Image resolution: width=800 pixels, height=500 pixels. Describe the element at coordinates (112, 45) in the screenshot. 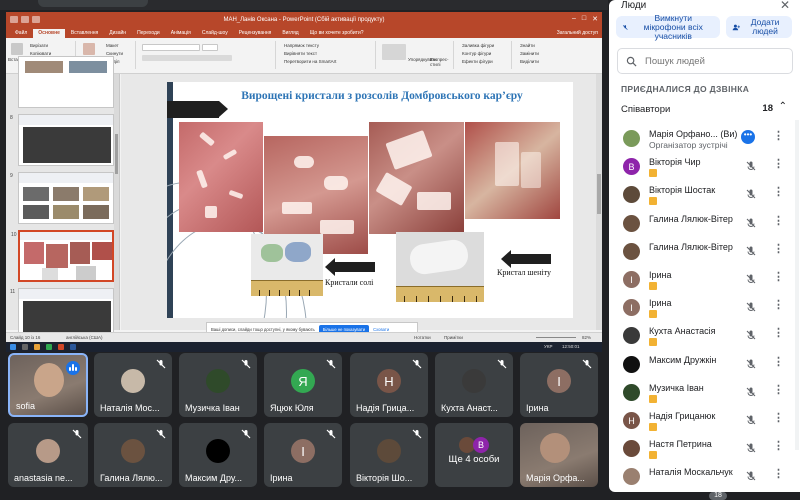

I see `layout-button: Макет` at that location.